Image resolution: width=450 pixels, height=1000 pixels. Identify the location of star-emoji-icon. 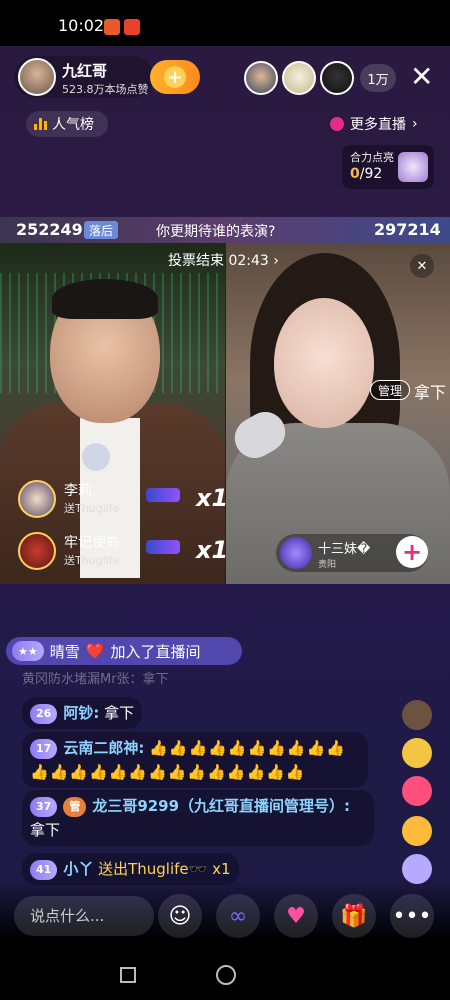
(417, 753).